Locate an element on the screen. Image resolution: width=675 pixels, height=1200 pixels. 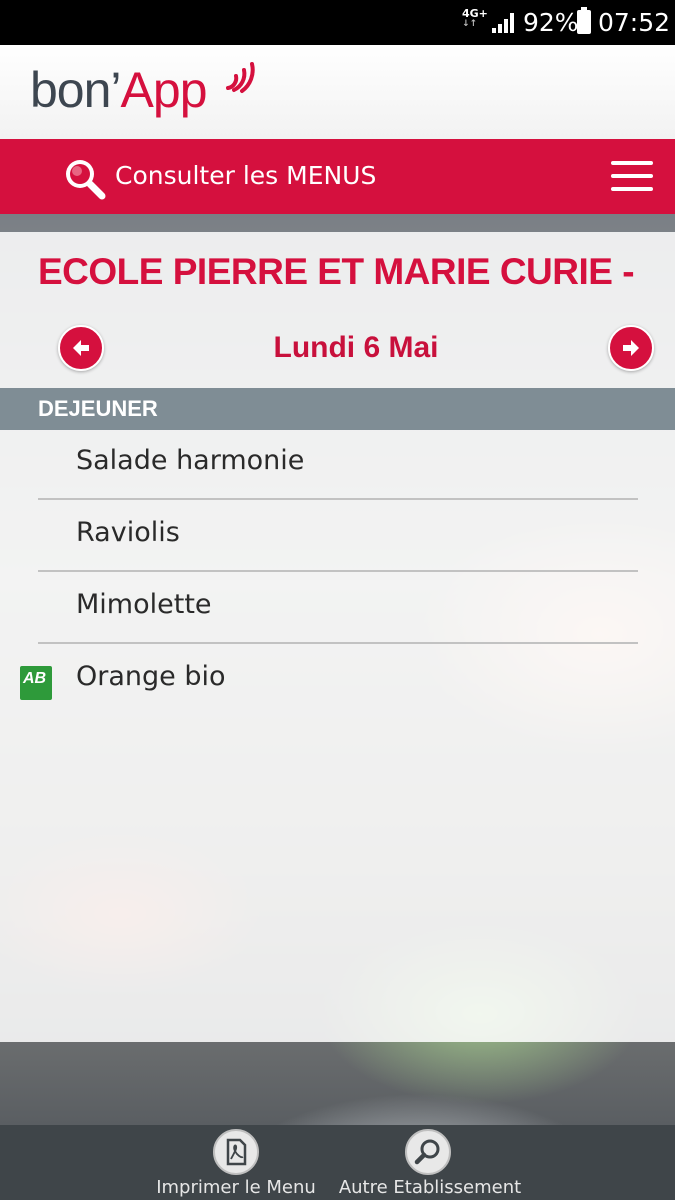
logo-text-bon: bon’ is located at coordinates (76, 90).